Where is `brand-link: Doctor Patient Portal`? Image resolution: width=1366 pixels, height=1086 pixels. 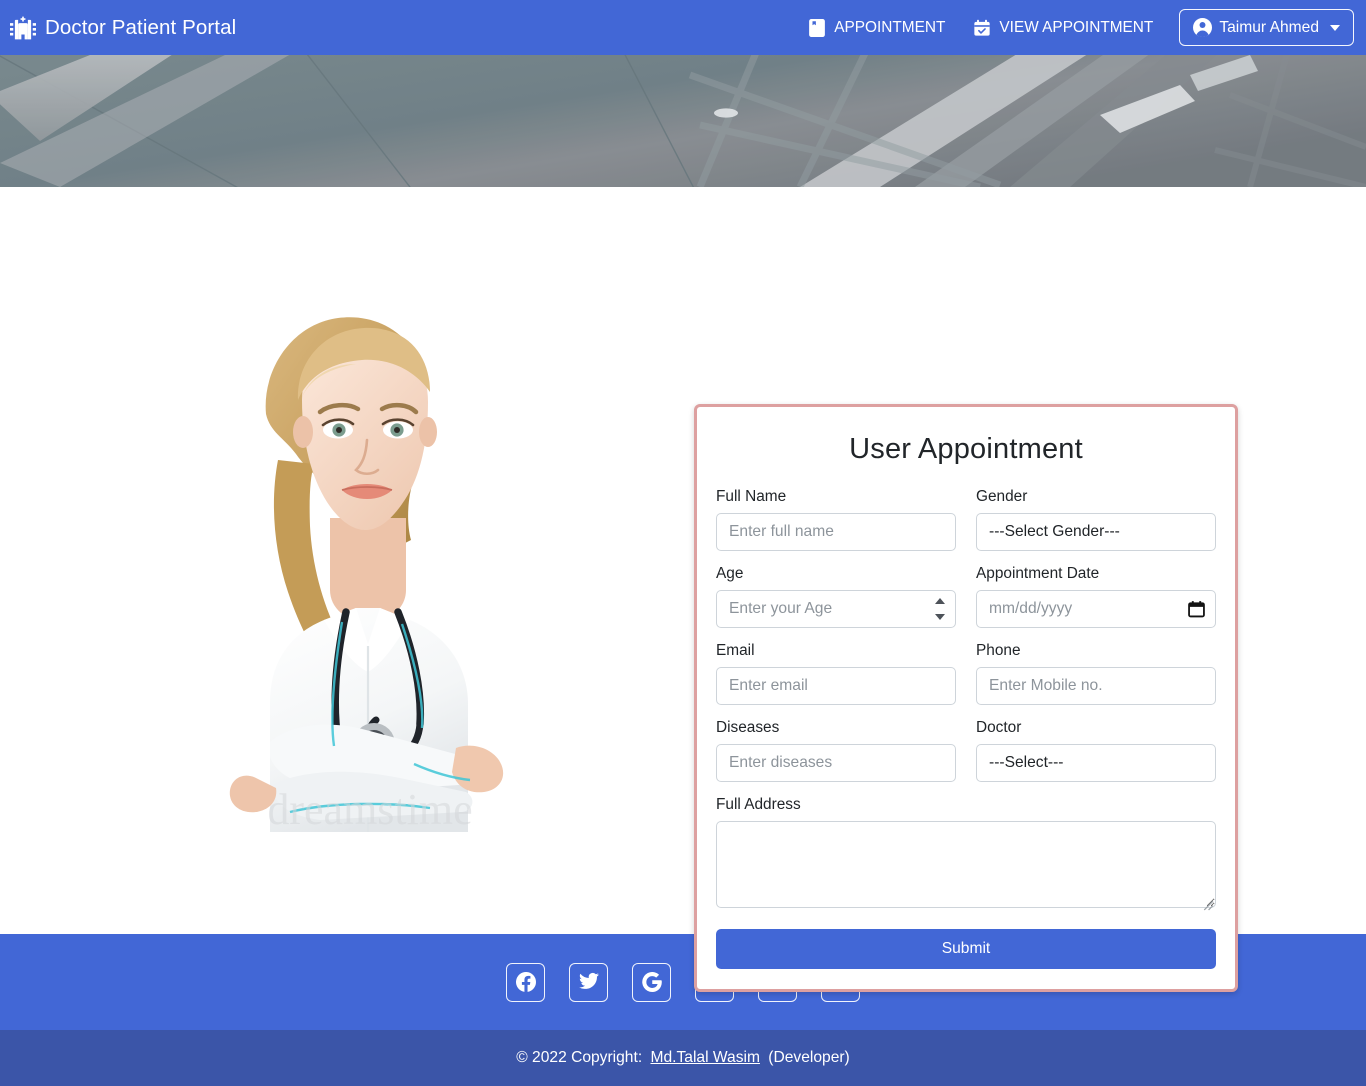
brand-link: Doctor Patient Portal is located at coordinates (123, 28).